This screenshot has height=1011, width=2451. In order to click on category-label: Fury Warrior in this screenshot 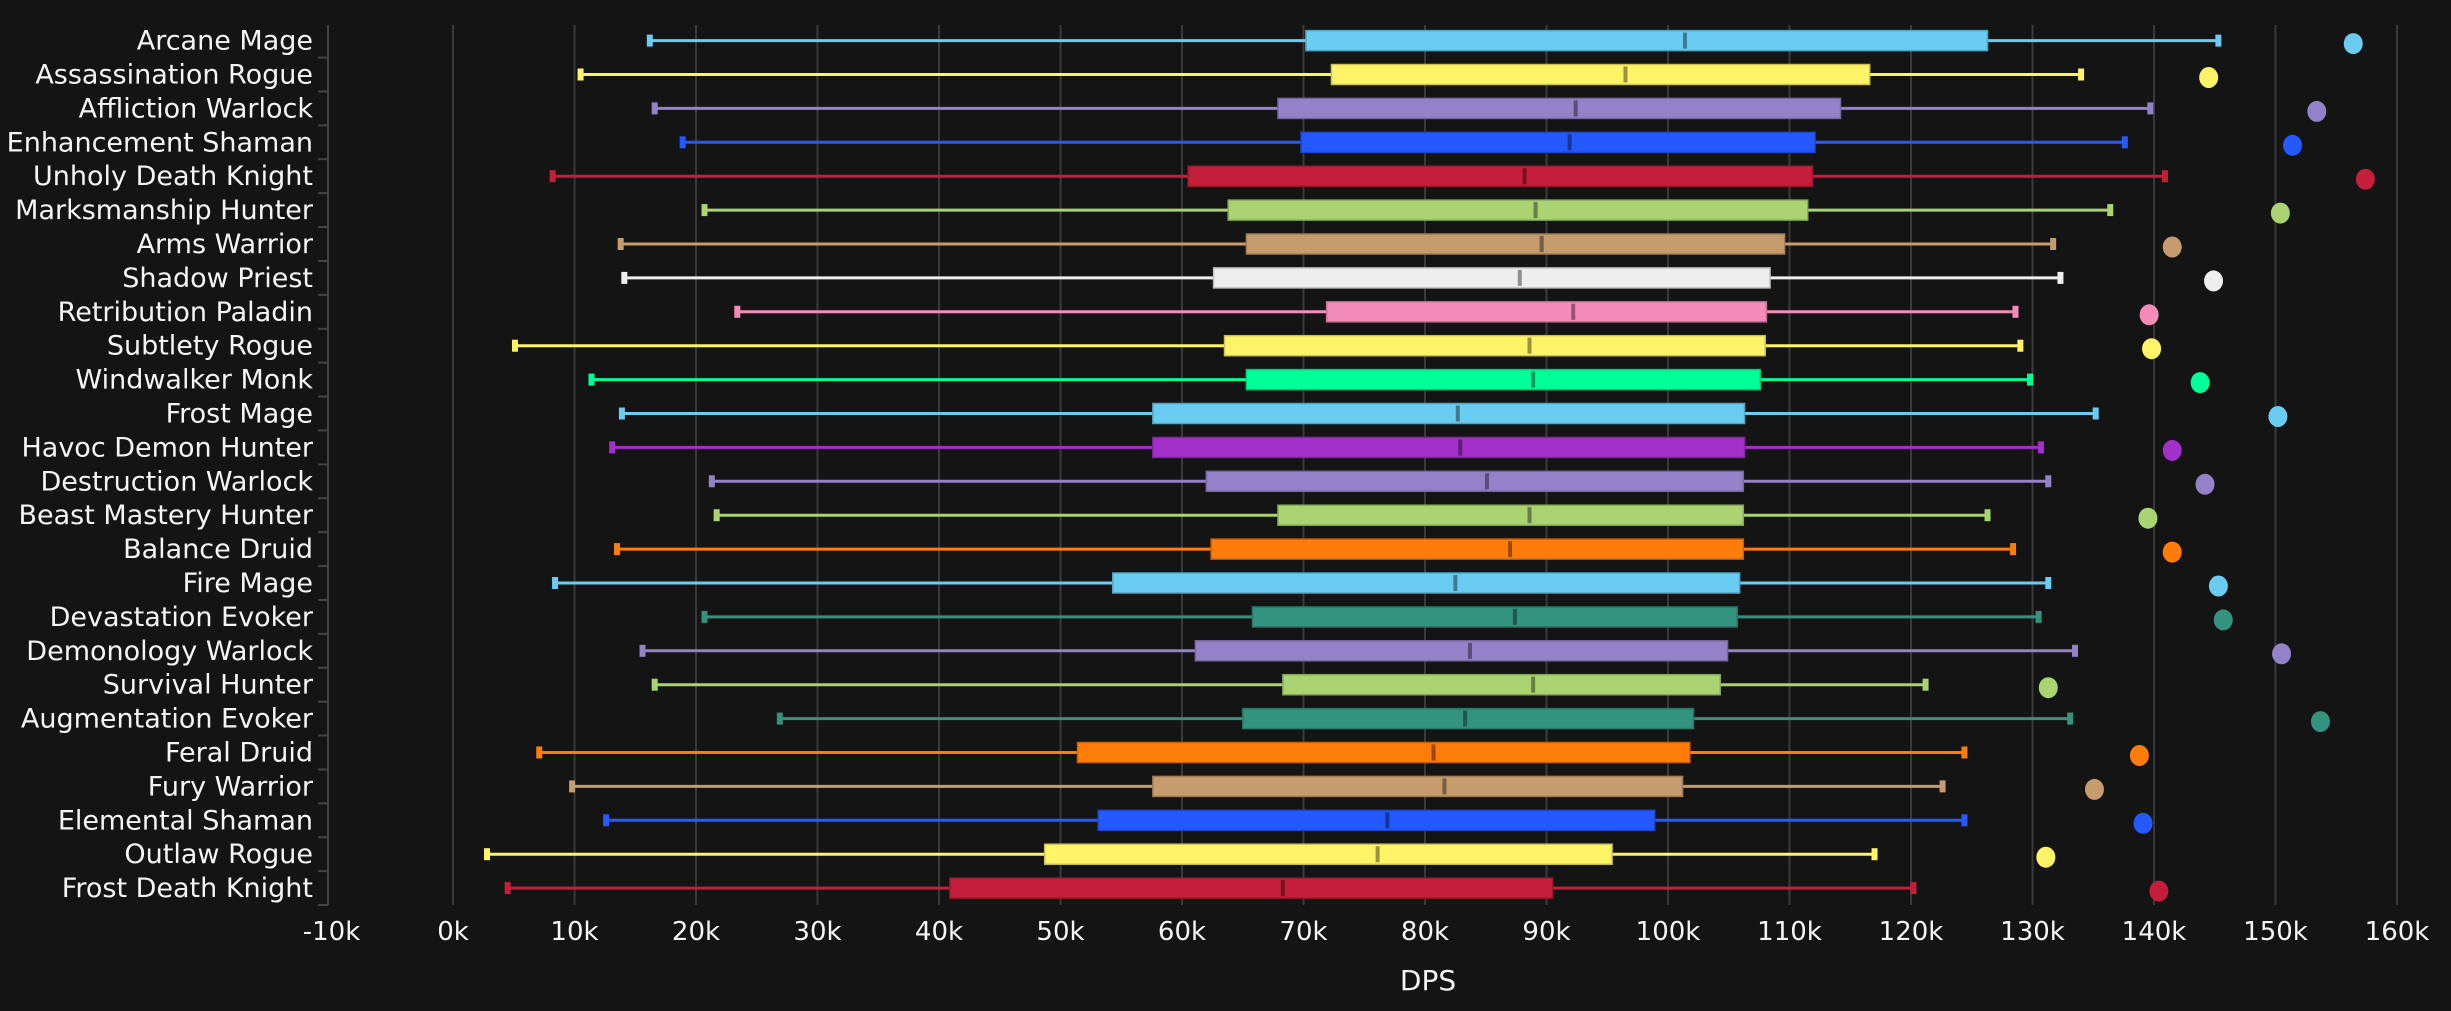, I will do `click(231, 786)`.